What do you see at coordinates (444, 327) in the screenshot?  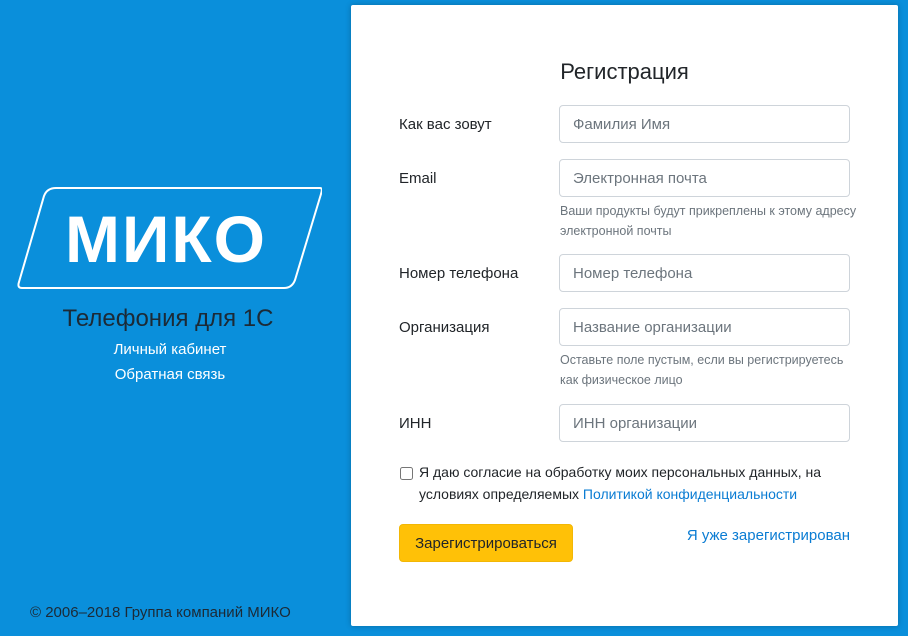 I see `organization-label: Организация` at bounding box center [444, 327].